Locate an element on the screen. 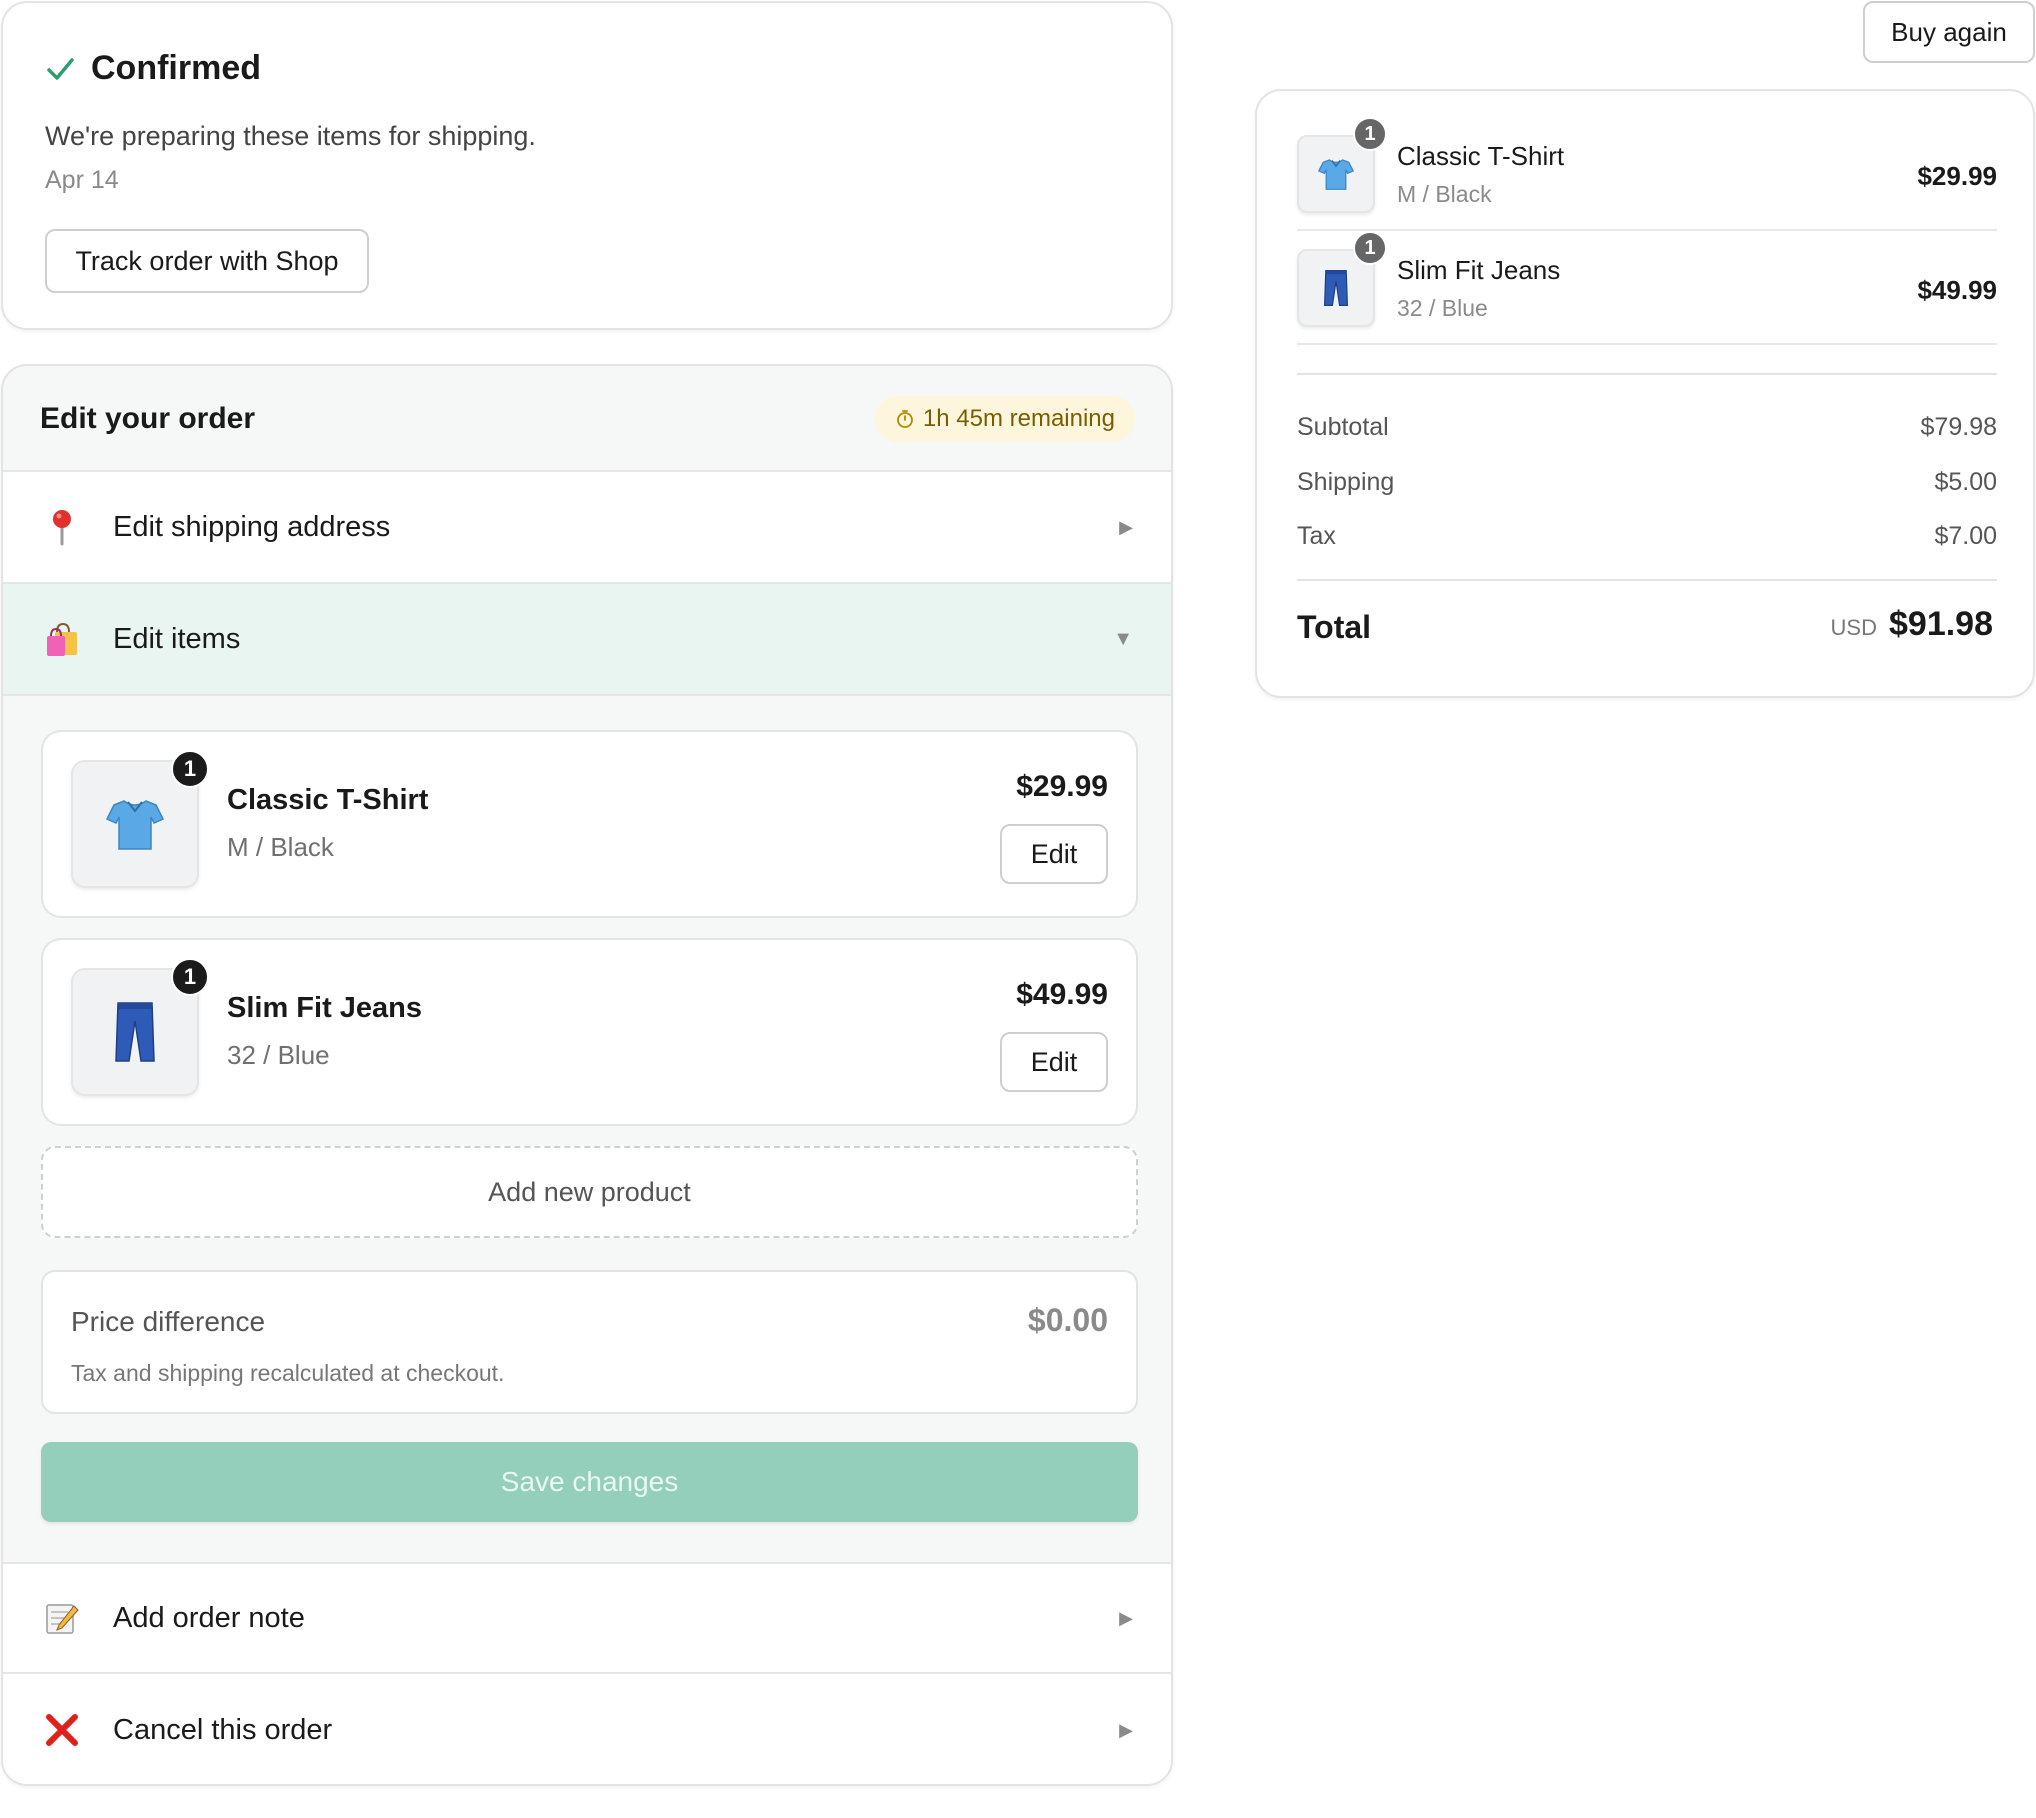 Image resolution: width=2036 pixels, height=1818 pixels. edit-items-row: Edit items ▼ is located at coordinates (587, 640).